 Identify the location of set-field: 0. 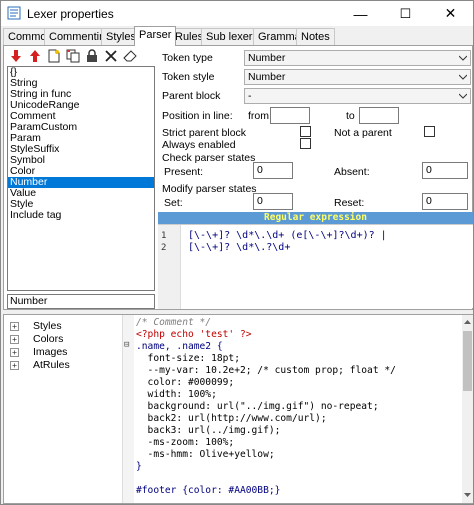
(273, 201).